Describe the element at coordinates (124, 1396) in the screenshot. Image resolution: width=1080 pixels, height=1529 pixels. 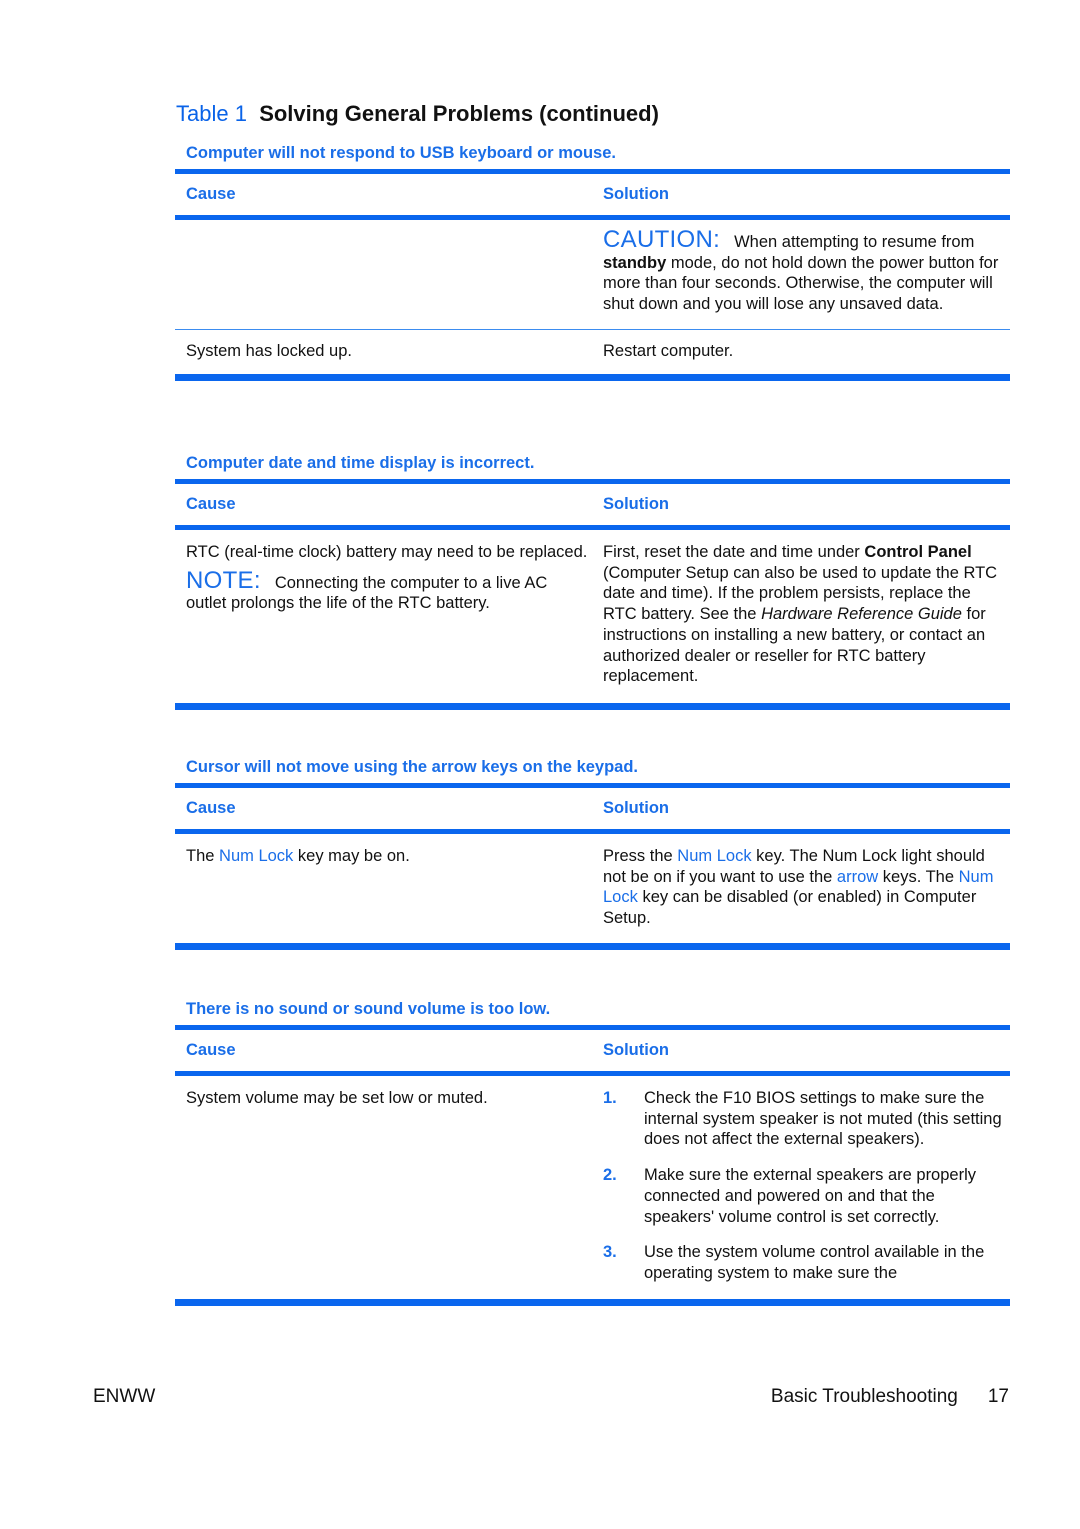
I see `footer-doc-code: ENWW` at that location.